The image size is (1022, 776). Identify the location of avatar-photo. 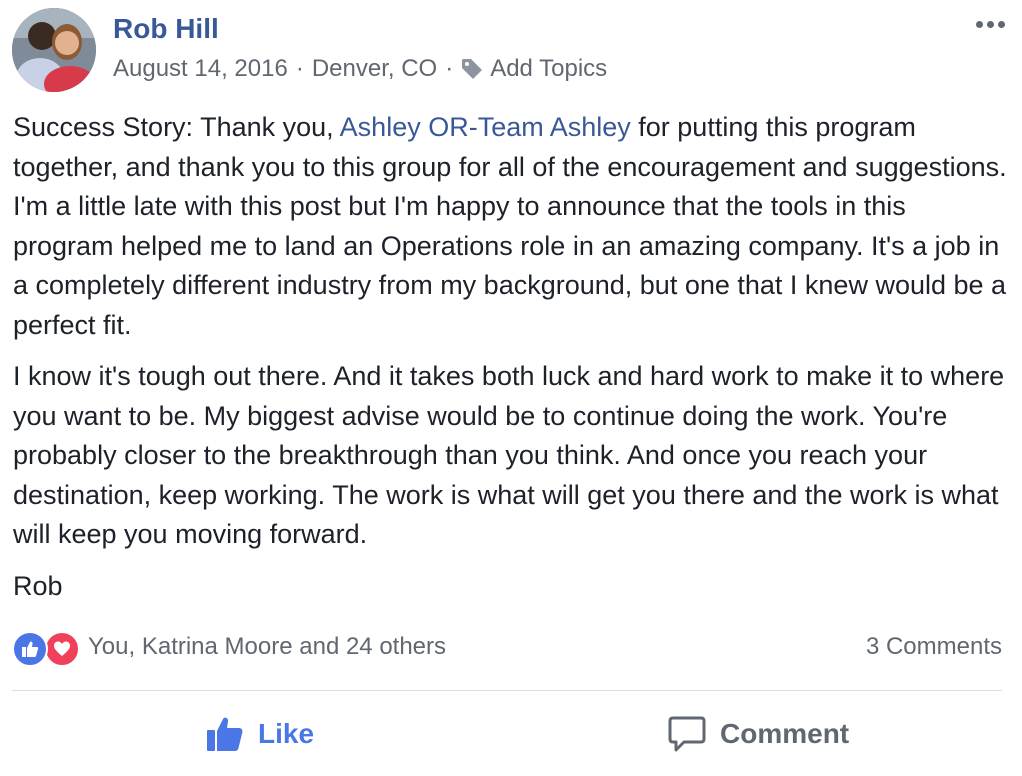
(54, 50).